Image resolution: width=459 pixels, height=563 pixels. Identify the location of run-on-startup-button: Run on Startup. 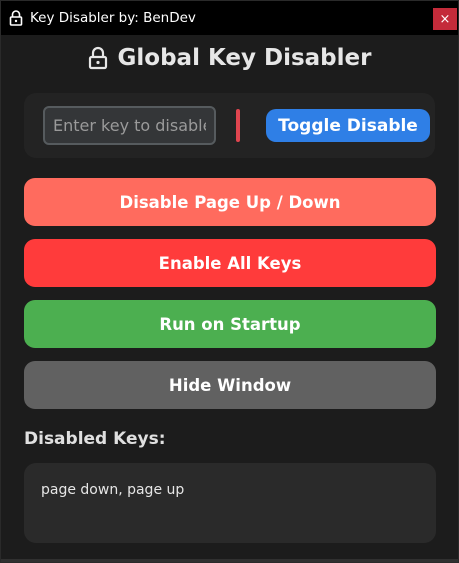
(230, 324).